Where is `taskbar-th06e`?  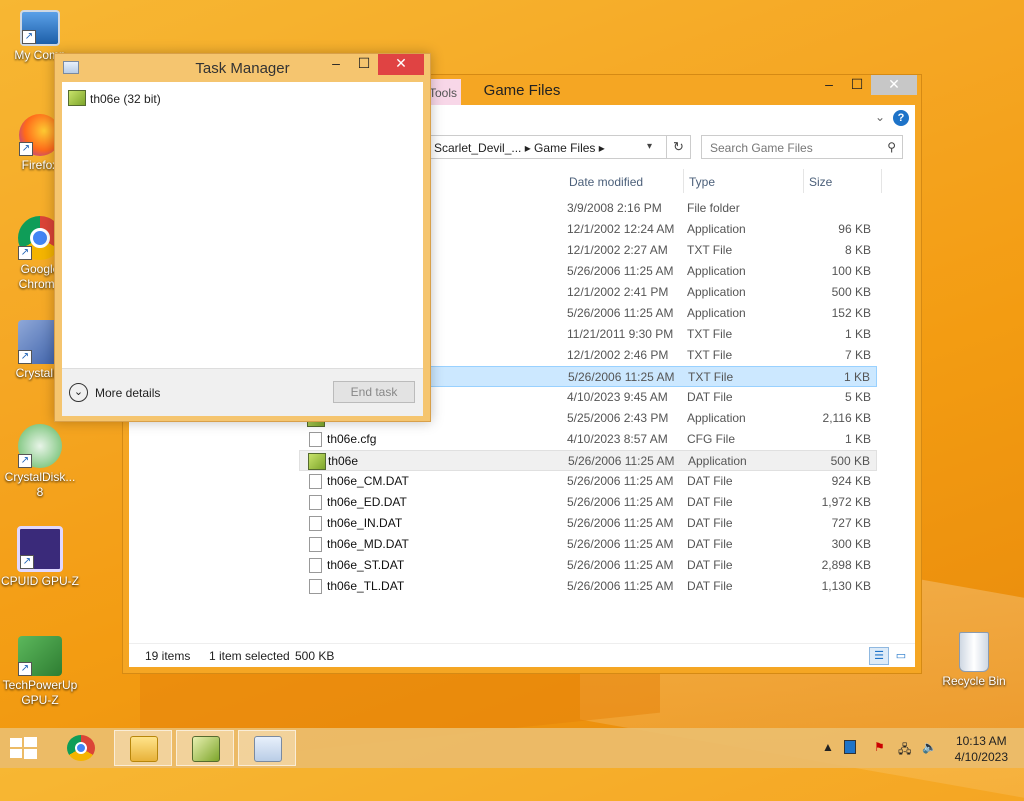 taskbar-th06e is located at coordinates (205, 748).